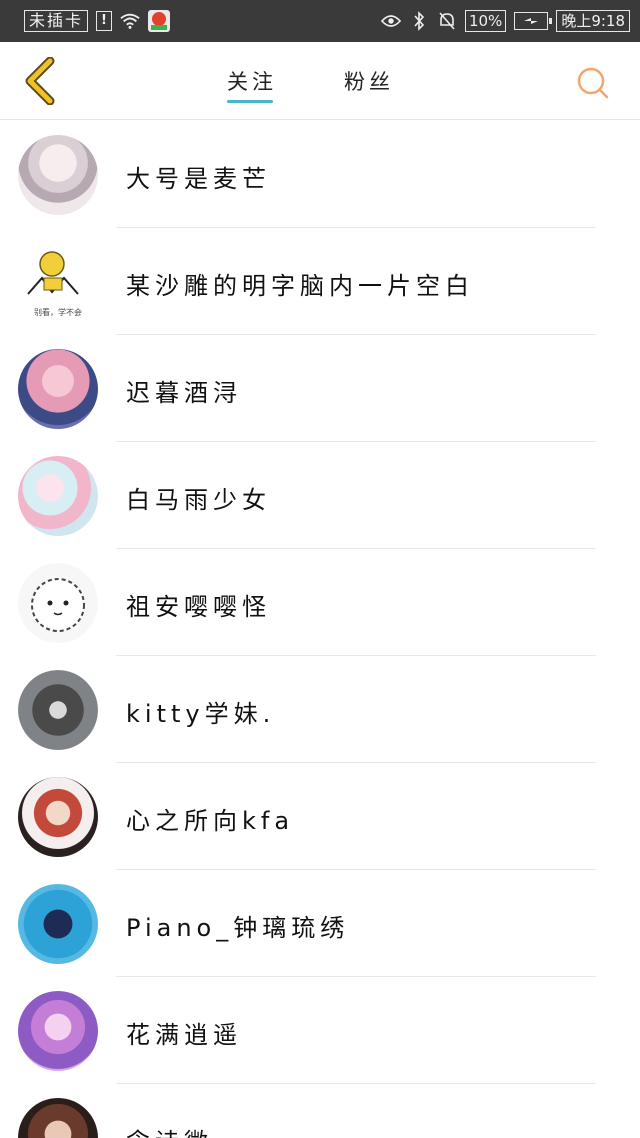 This screenshot has height=1138, width=640. What do you see at coordinates (184, 1035) in the screenshot?
I see `username: 花满逍遥` at bounding box center [184, 1035].